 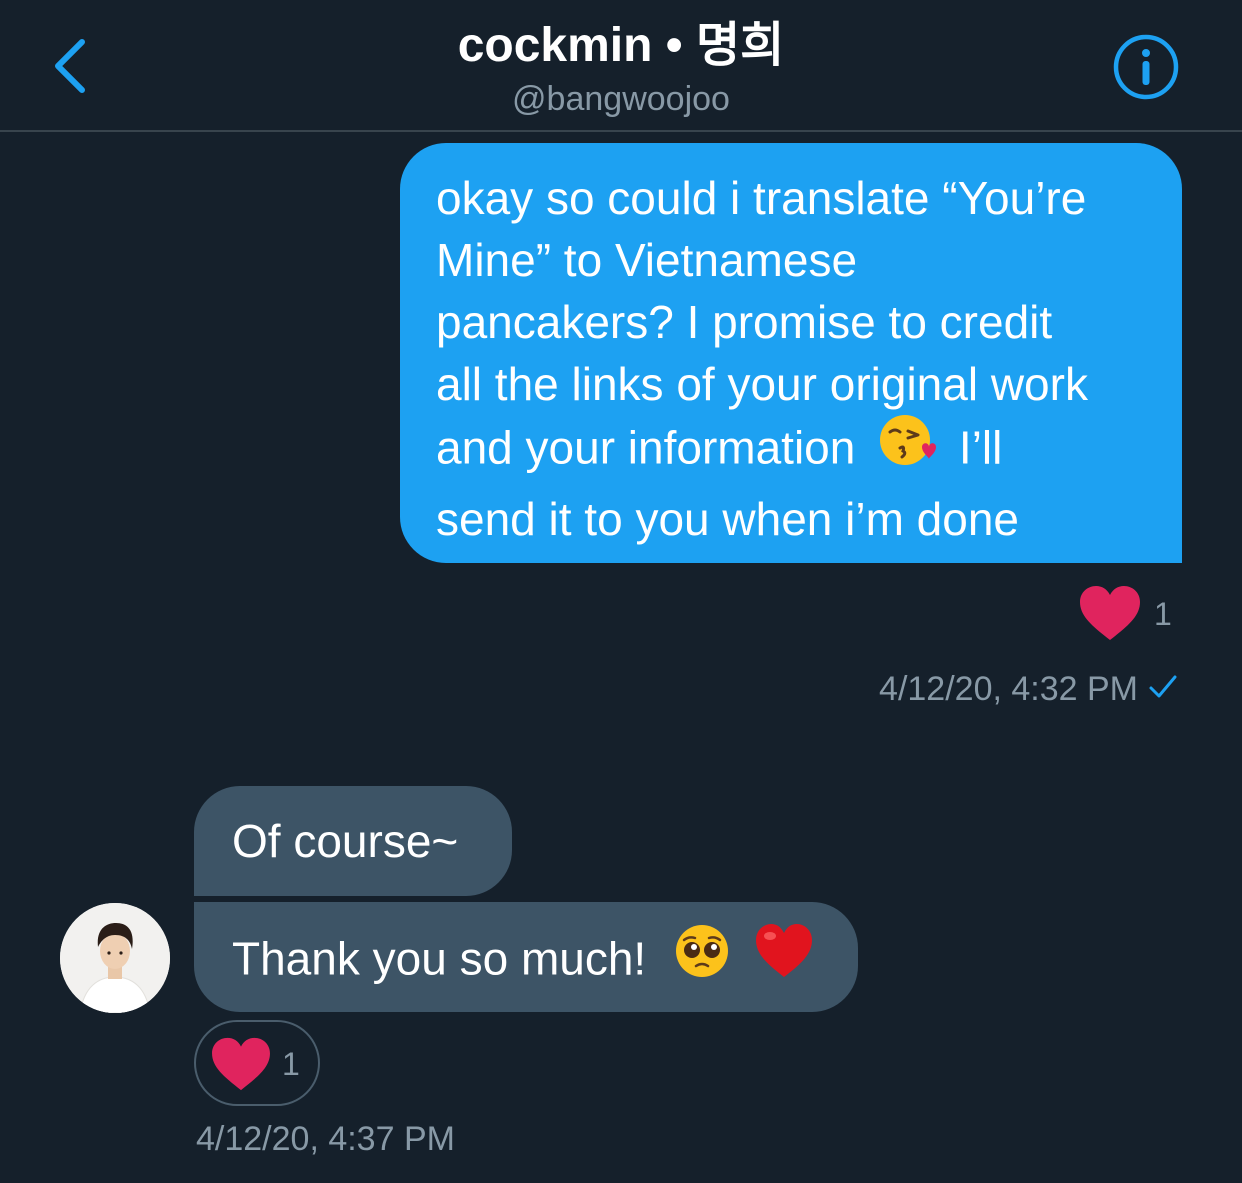 What do you see at coordinates (646, 447) in the screenshot?
I see `message-text: and your information` at bounding box center [646, 447].